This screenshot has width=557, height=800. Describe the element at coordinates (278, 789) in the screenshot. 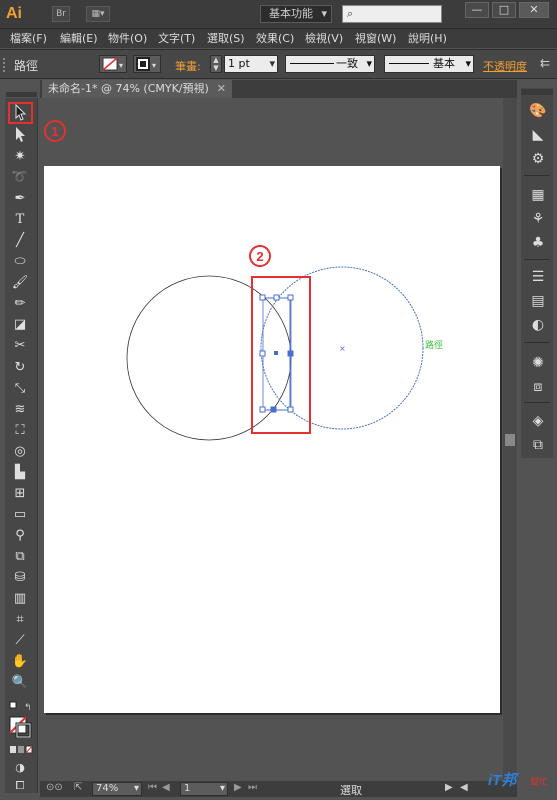

I see `status-bar: ⊙⊙ ⇱ 74% ▾ ⏮ ◀ 1 ▾ ▶ ⏭ 選取 ▶ ◀` at that location.